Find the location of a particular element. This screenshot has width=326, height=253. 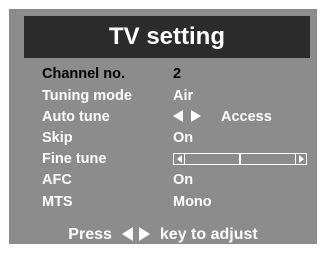

skip-label: Skip is located at coordinates (57, 138).